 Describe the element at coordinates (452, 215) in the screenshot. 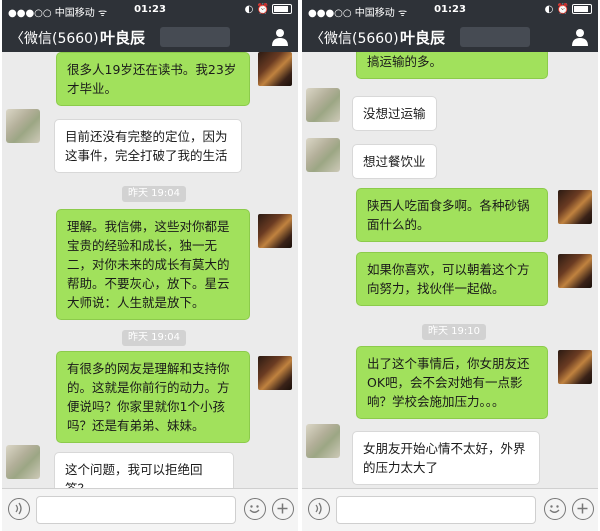

I see `message-out: 陕西人吃面食多啊。各种砂锅面什么的。` at that location.